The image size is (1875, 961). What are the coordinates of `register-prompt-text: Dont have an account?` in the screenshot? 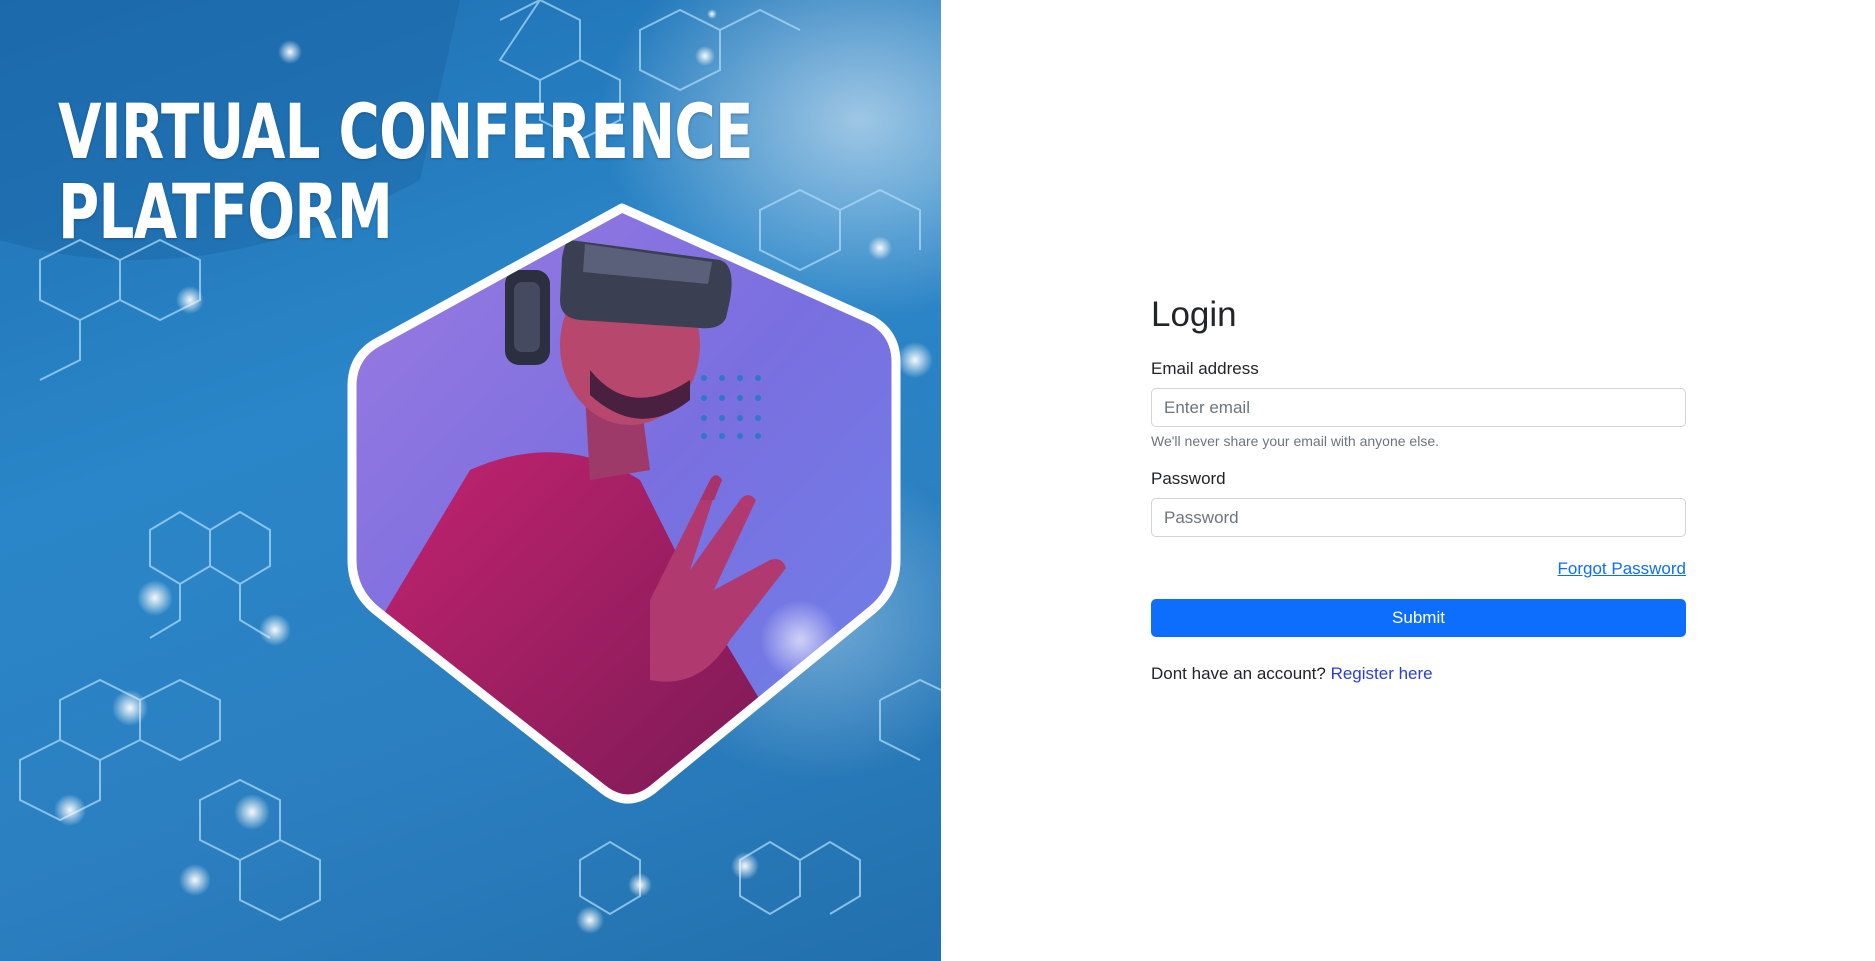 It's located at (1241, 673).